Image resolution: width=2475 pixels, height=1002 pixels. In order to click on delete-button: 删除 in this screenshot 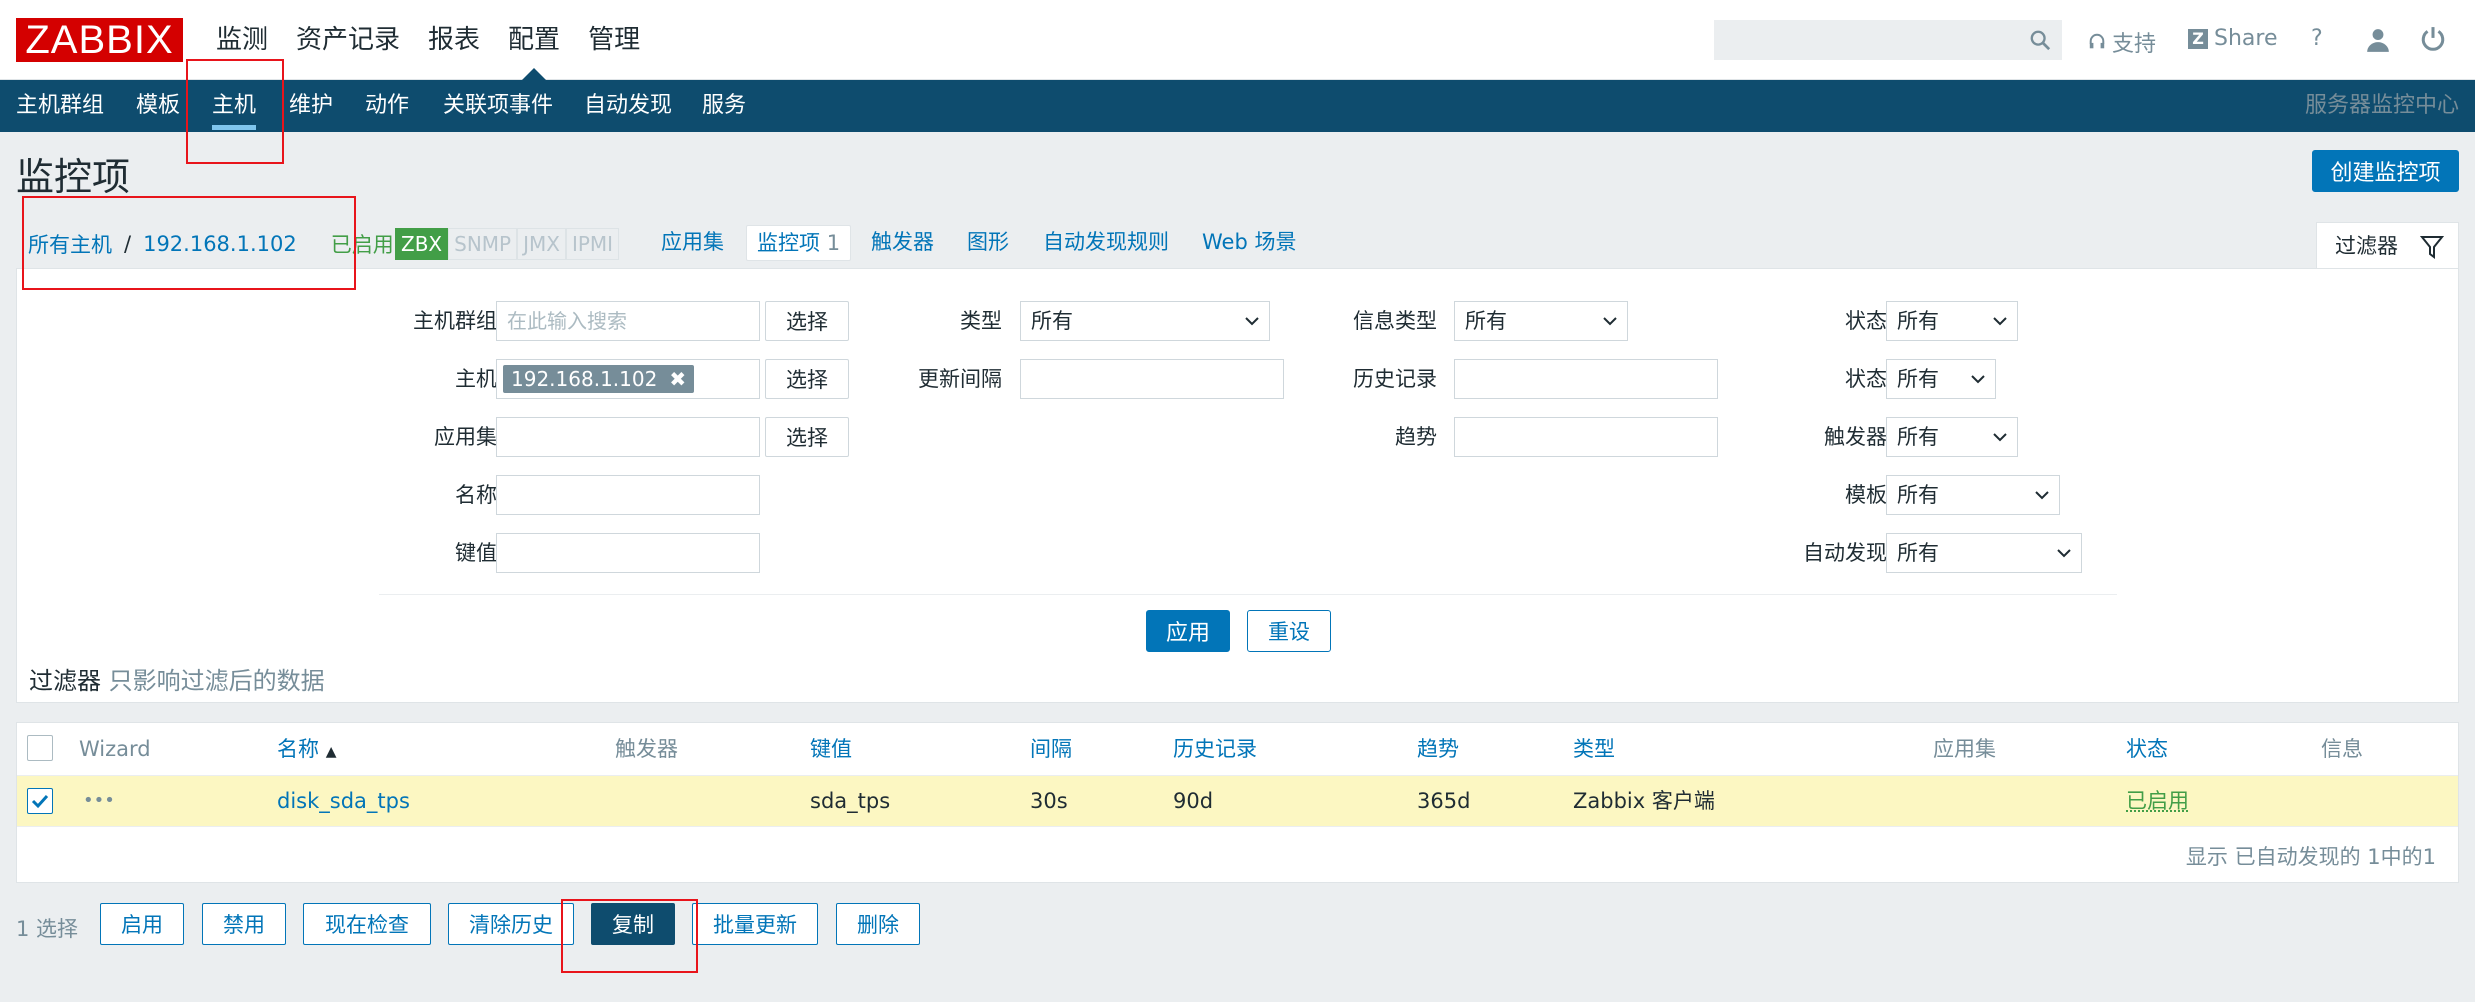, I will do `click(878, 924)`.